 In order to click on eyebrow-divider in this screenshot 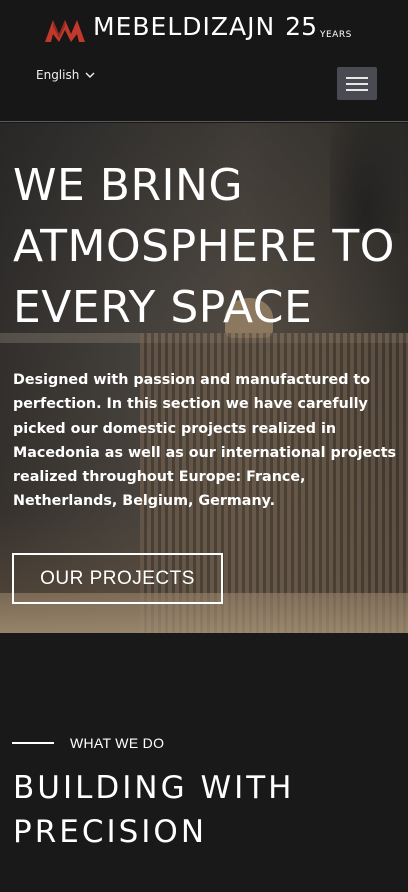, I will do `click(33, 743)`.